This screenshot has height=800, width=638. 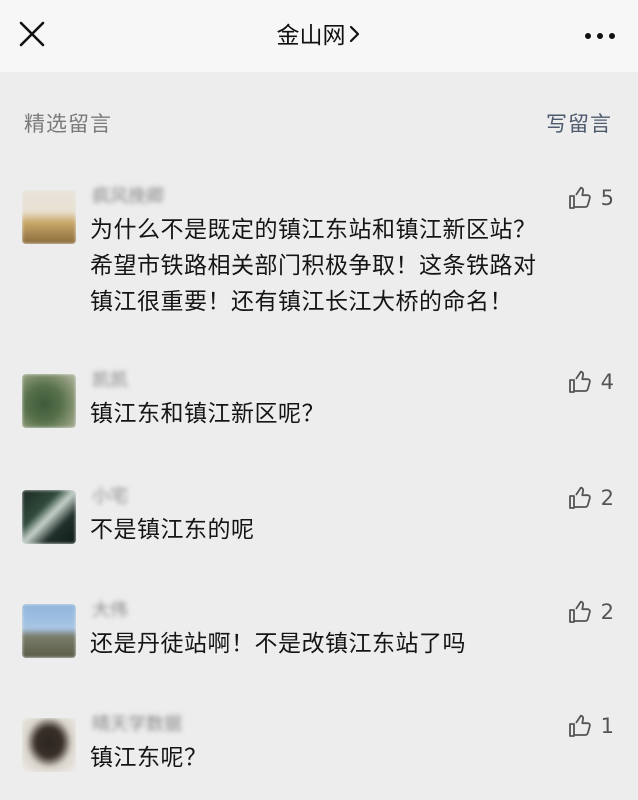 I want to click on like-button: 4, so click(x=590, y=382).